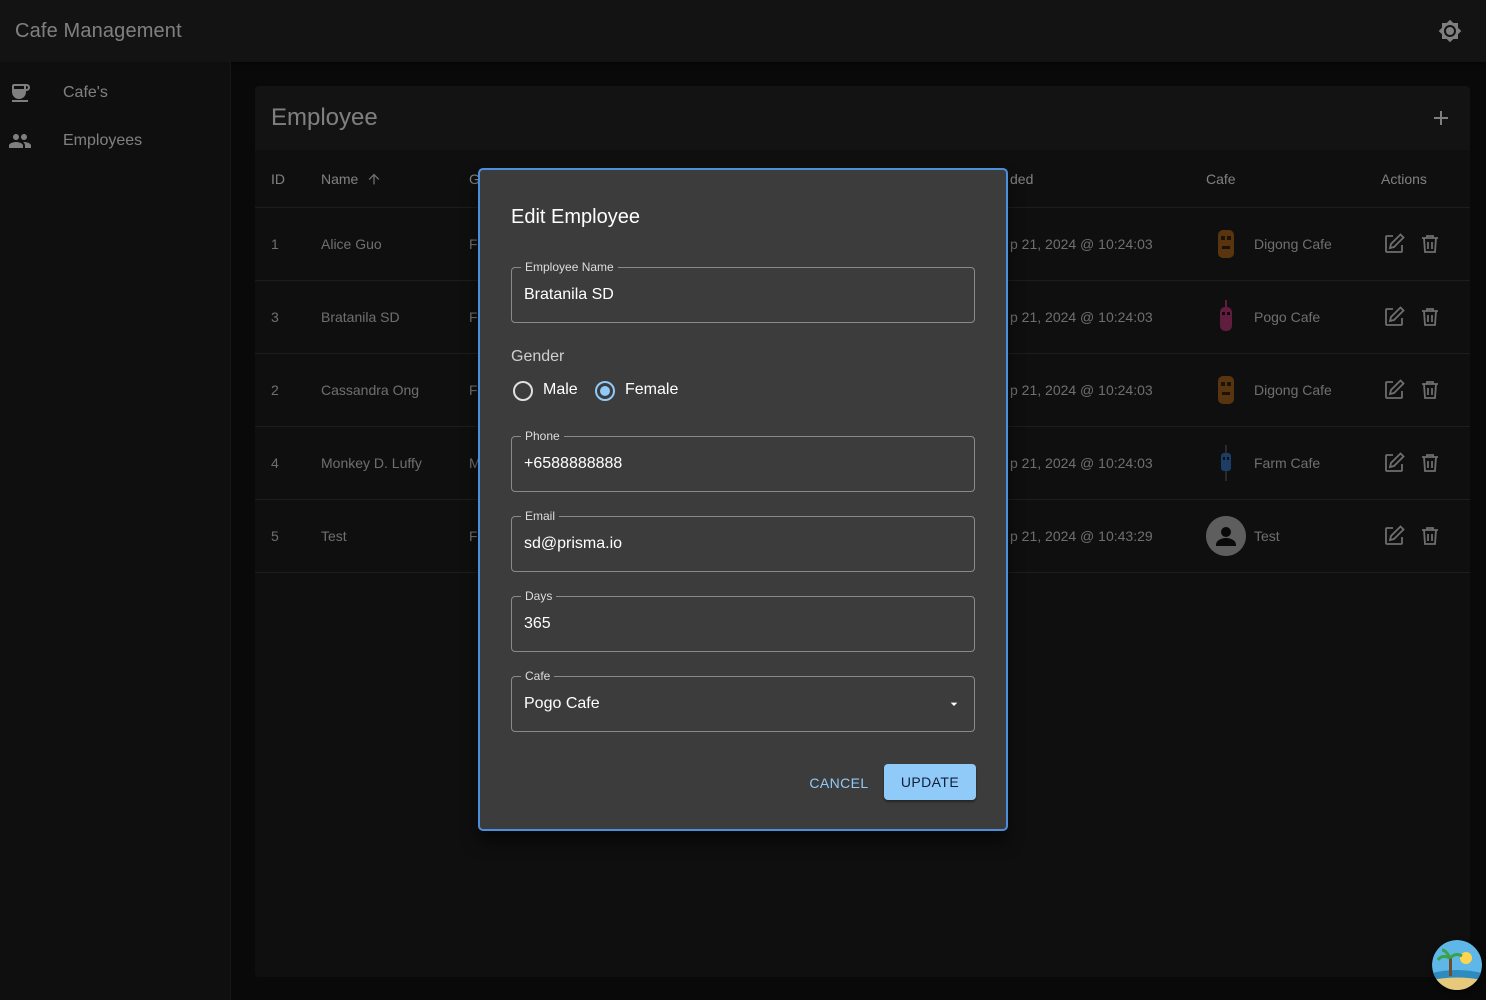 The width and height of the screenshot is (1486, 1000). Describe the element at coordinates (575, 217) in the screenshot. I see `dialog-title: Edit Employee` at that location.